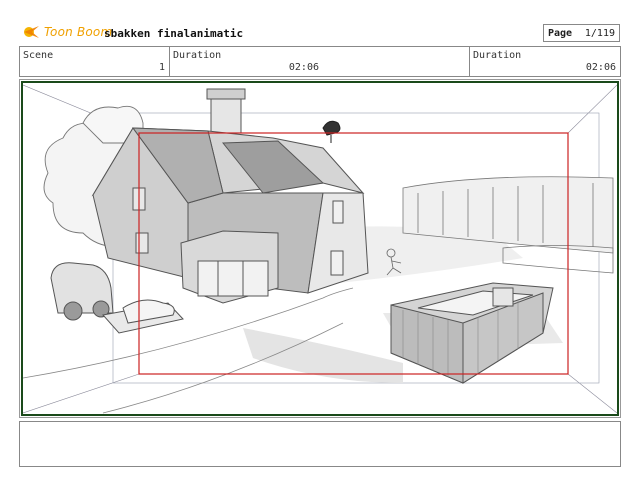 The width and height of the screenshot is (640, 495). What do you see at coordinates (161, 67) in the screenshot?
I see `scene-value: 1` at bounding box center [161, 67].